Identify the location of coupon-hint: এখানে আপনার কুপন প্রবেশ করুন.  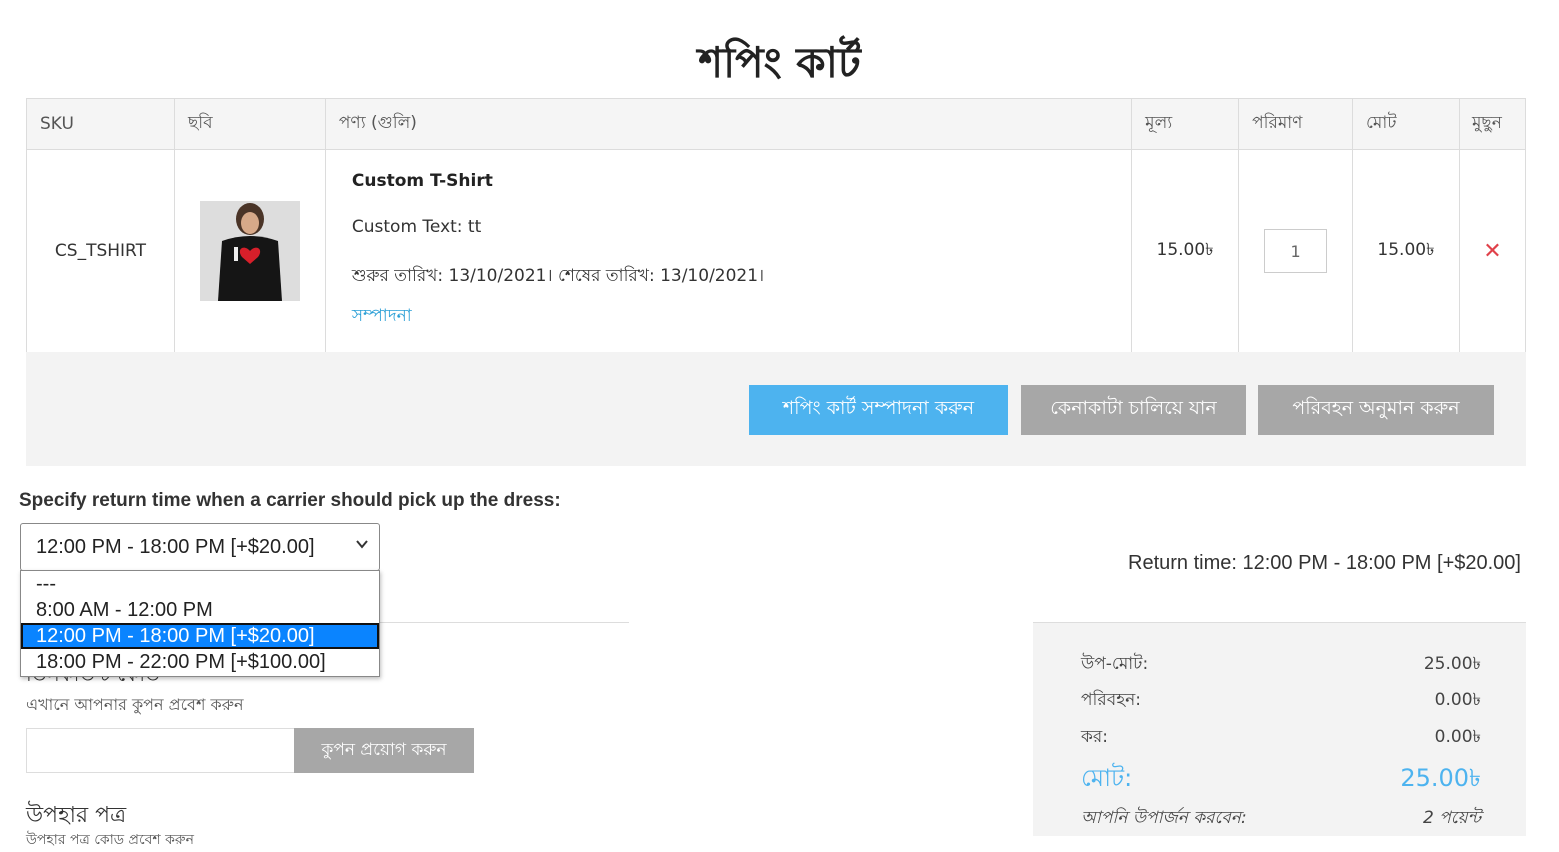
(135, 704).